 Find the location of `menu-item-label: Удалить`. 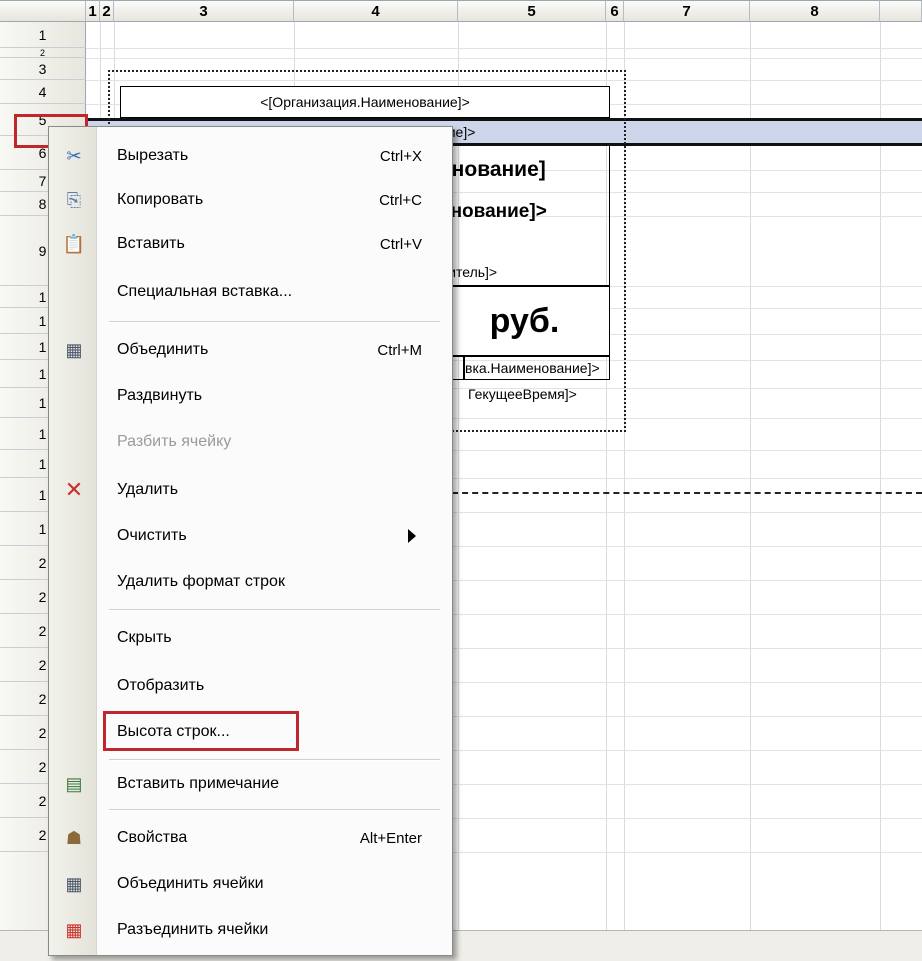

menu-item-label: Удалить is located at coordinates (148, 489).